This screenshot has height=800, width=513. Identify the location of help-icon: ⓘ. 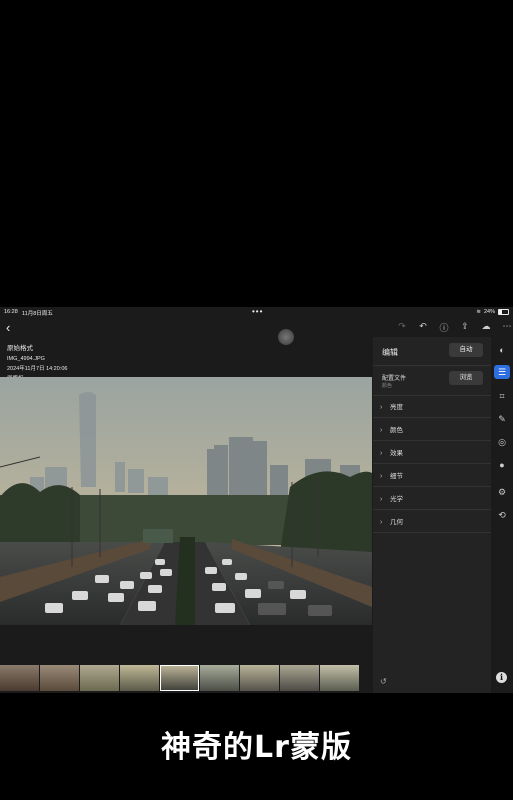
(444, 327).